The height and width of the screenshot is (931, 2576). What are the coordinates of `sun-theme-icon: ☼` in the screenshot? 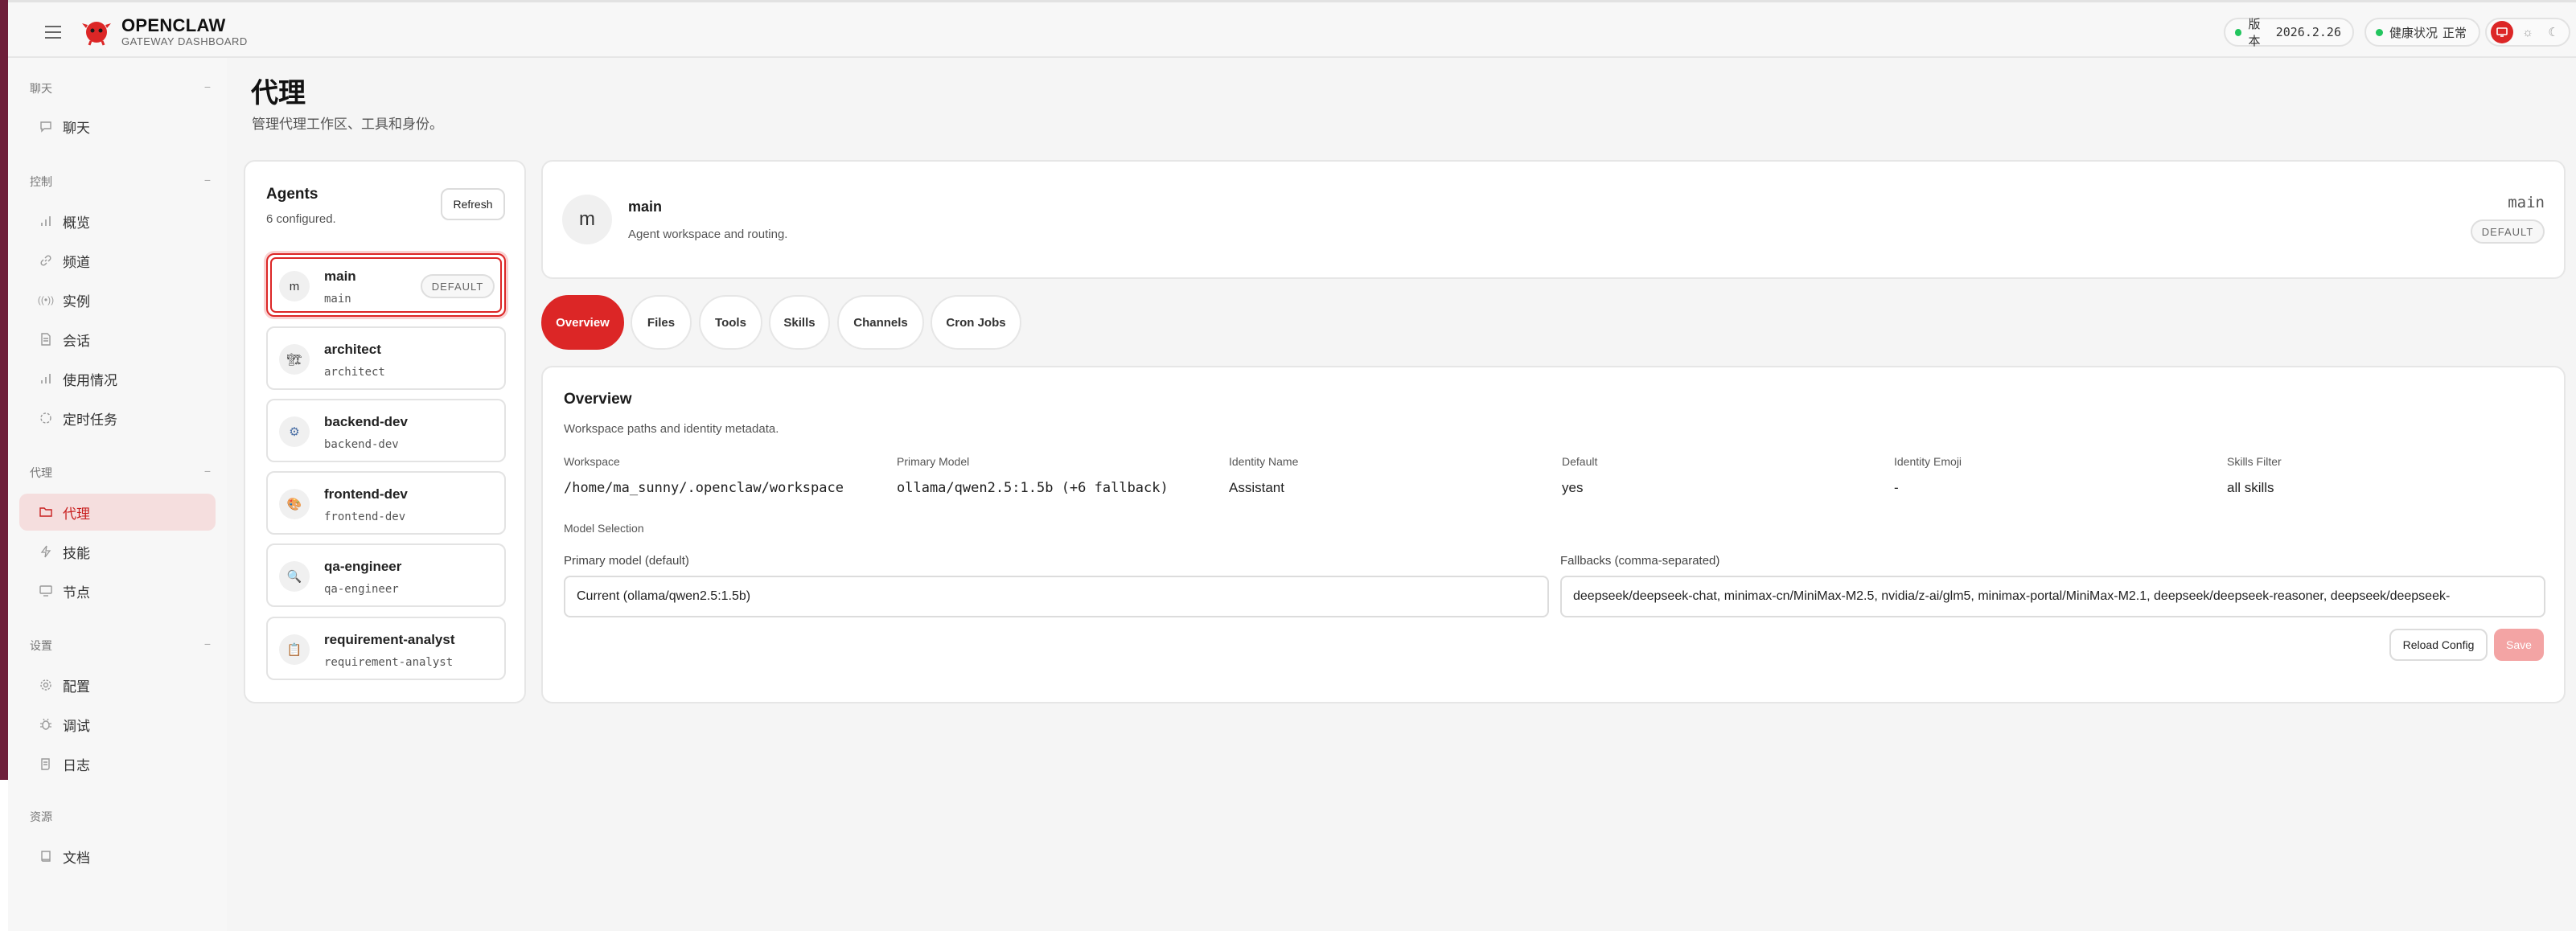 It's located at (2527, 32).